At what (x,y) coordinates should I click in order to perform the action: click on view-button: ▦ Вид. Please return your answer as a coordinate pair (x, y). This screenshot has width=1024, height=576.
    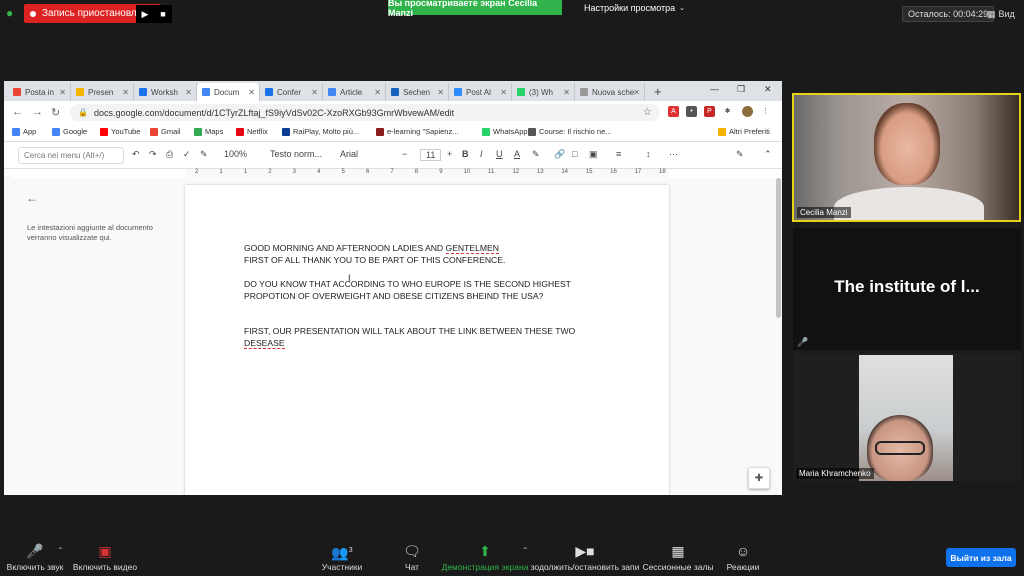
    Looking at the image, I should click on (1001, 14).